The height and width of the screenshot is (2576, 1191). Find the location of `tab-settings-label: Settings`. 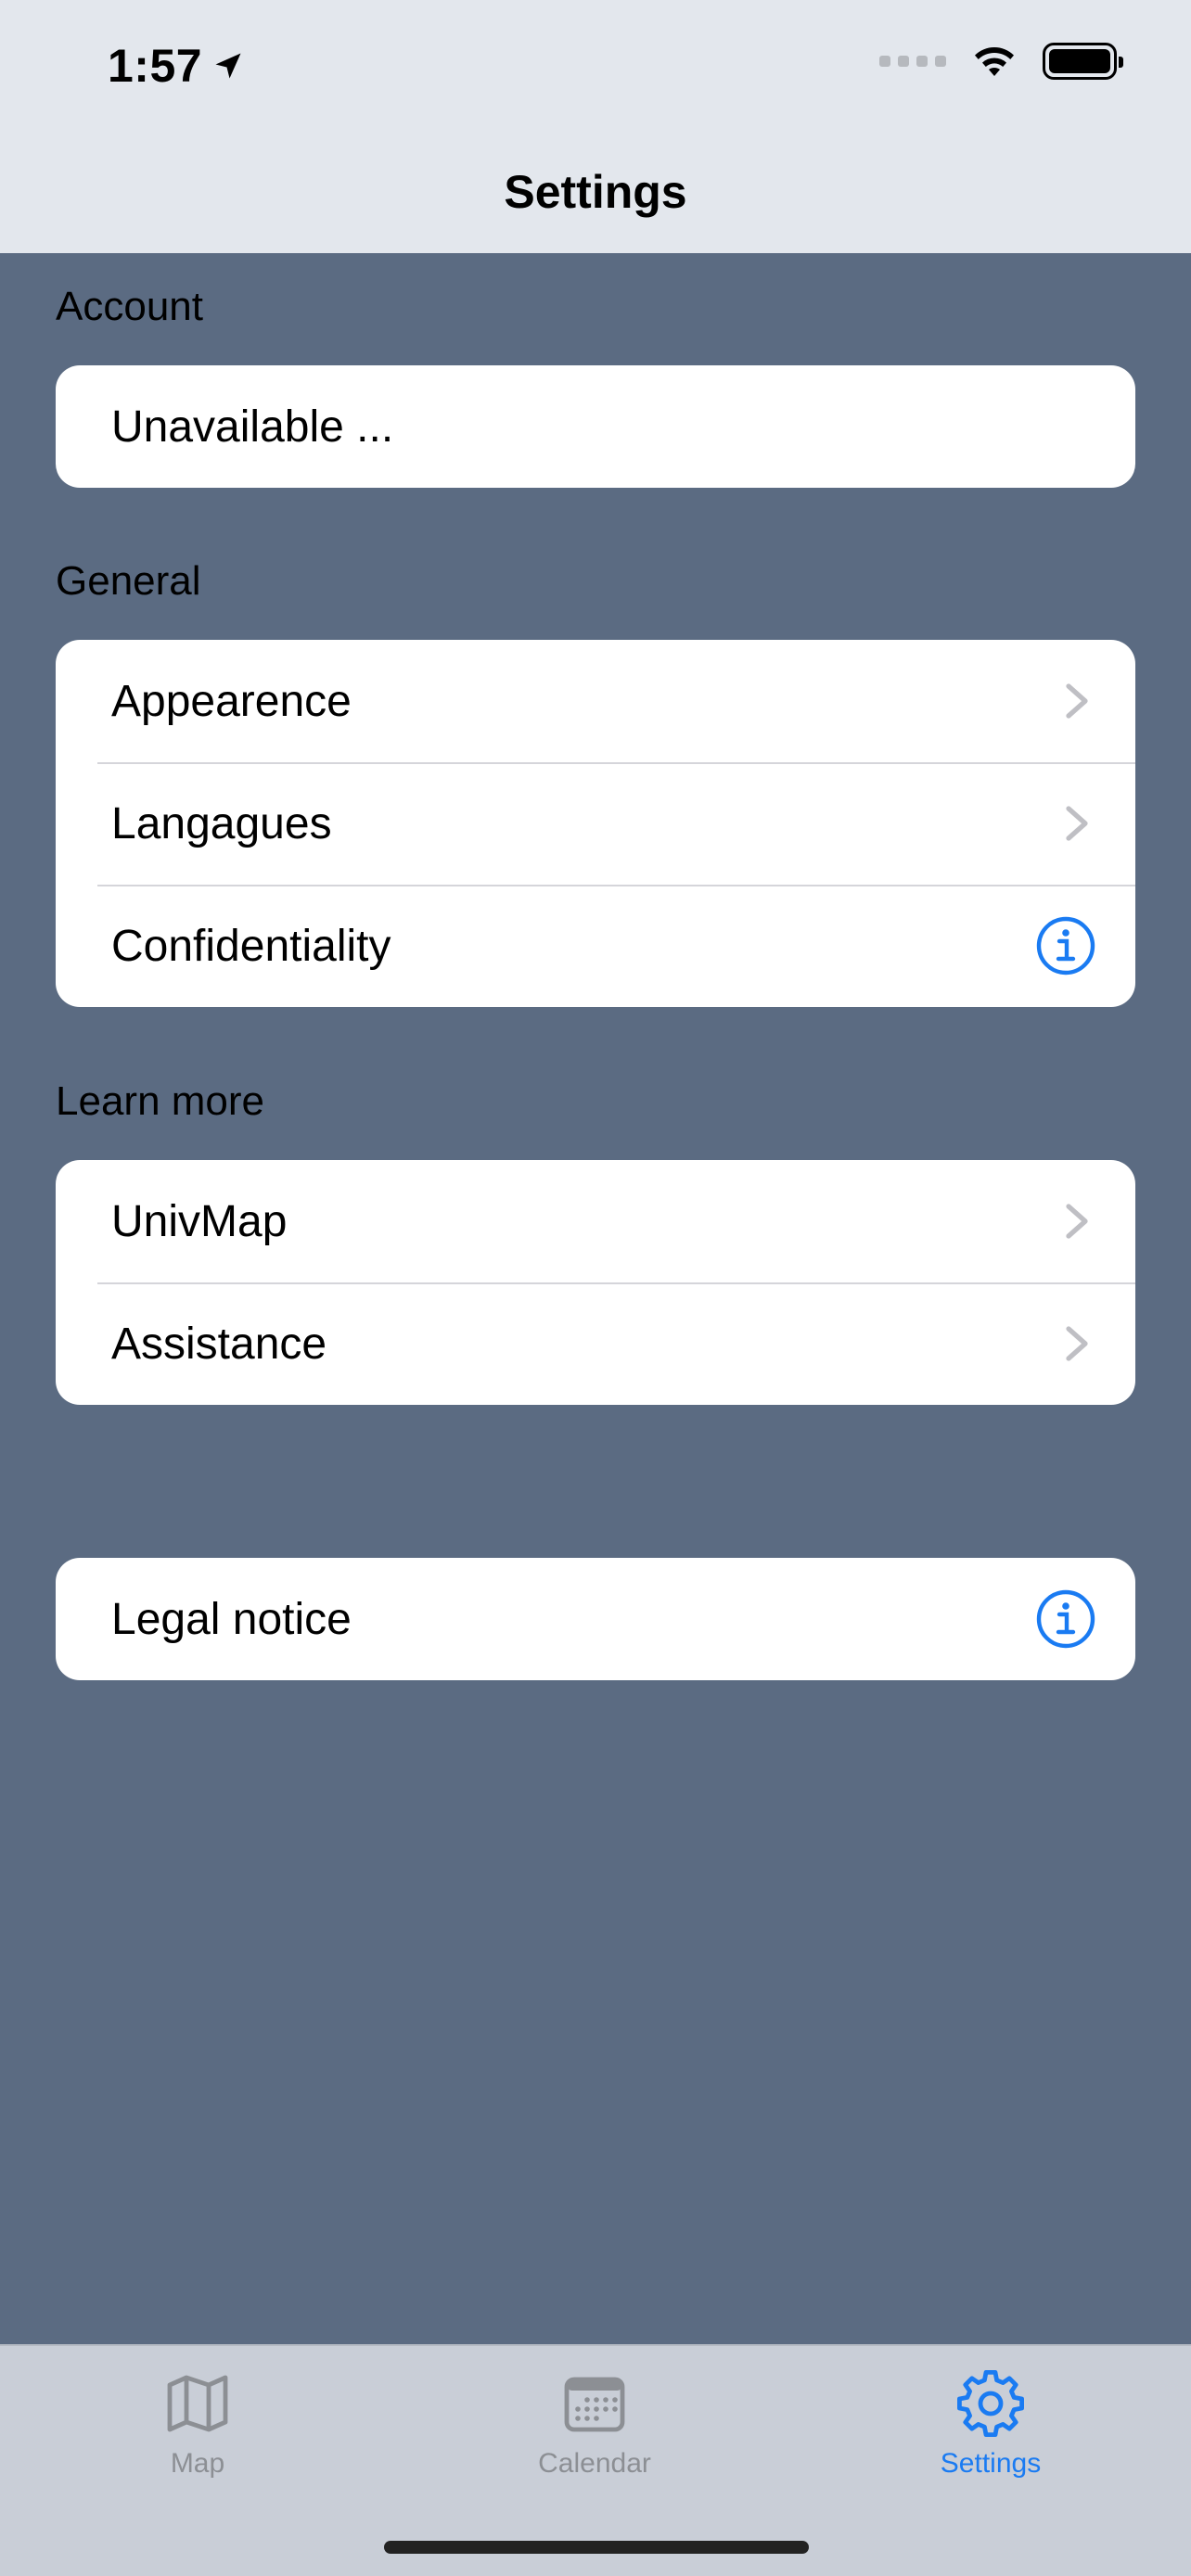

tab-settings-label: Settings is located at coordinates (991, 2463).